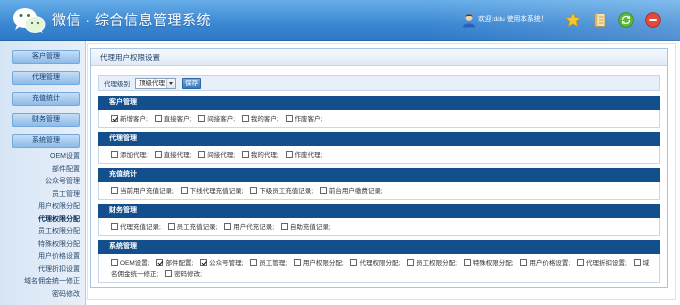 The width and height of the screenshot is (680, 305). I want to click on permission-item: OEM设置;, so click(130, 263).